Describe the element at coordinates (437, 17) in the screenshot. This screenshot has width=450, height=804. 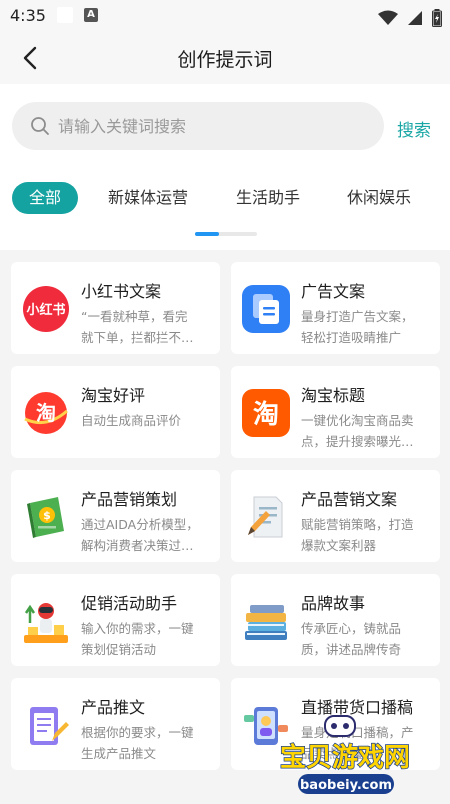
I see `battery-icon` at that location.